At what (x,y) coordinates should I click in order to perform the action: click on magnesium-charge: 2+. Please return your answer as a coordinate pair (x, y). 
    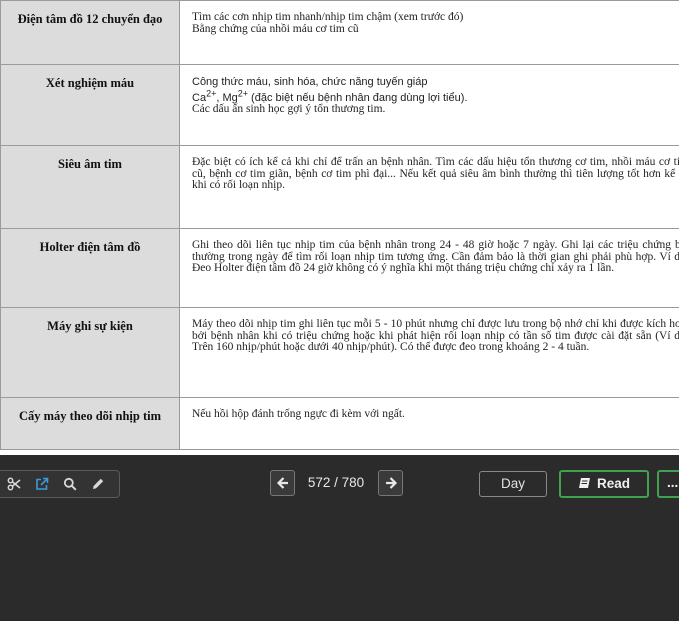
    Looking at the image, I should click on (242, 92).